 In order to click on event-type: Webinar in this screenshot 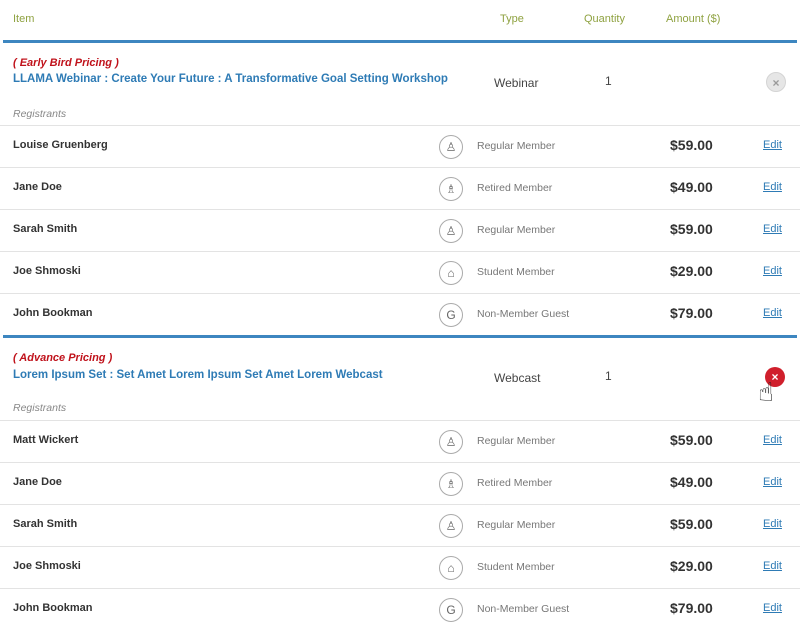, I will do `click(516, 83)`.